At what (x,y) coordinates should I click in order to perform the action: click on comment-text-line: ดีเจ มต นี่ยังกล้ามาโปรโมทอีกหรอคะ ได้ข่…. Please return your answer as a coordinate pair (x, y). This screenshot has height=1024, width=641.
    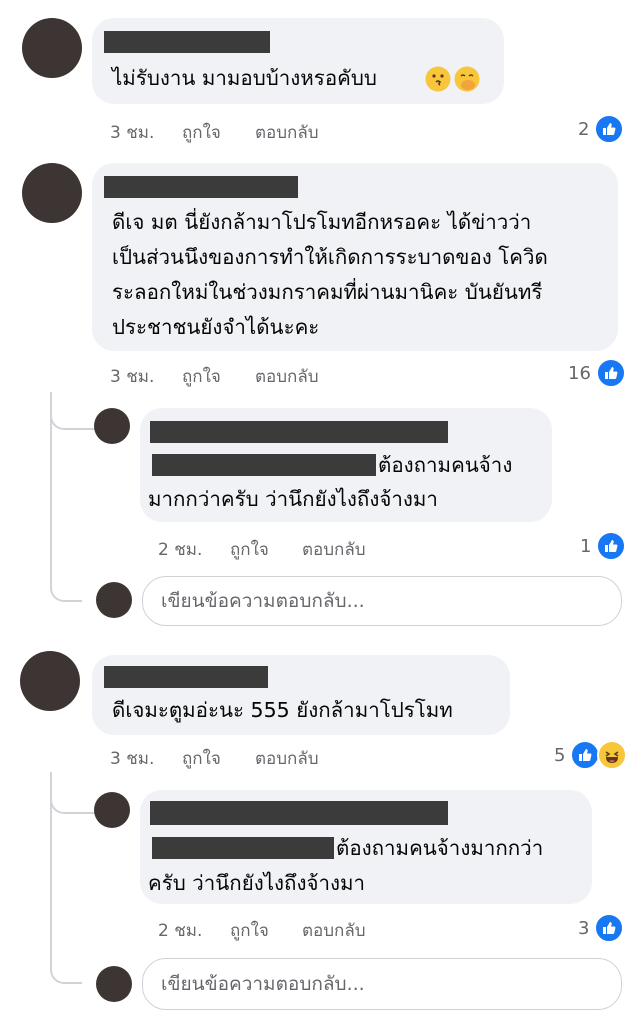
    Looking at the image, I should click on (322, 222).